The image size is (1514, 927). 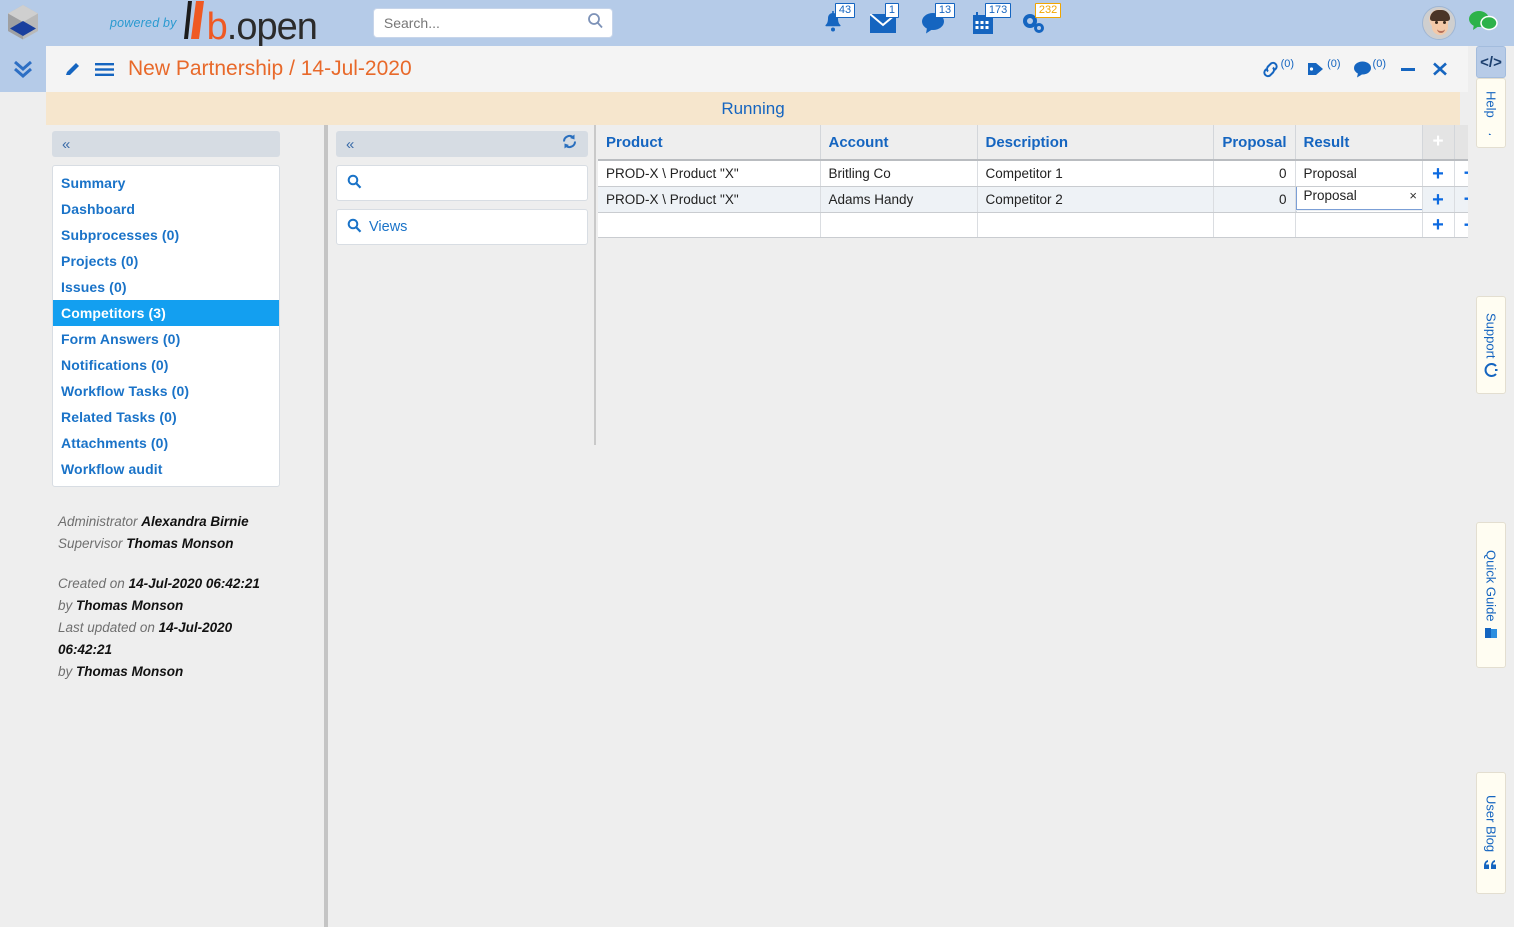 I want to click on global-search-box, so click(x=492, y=23).